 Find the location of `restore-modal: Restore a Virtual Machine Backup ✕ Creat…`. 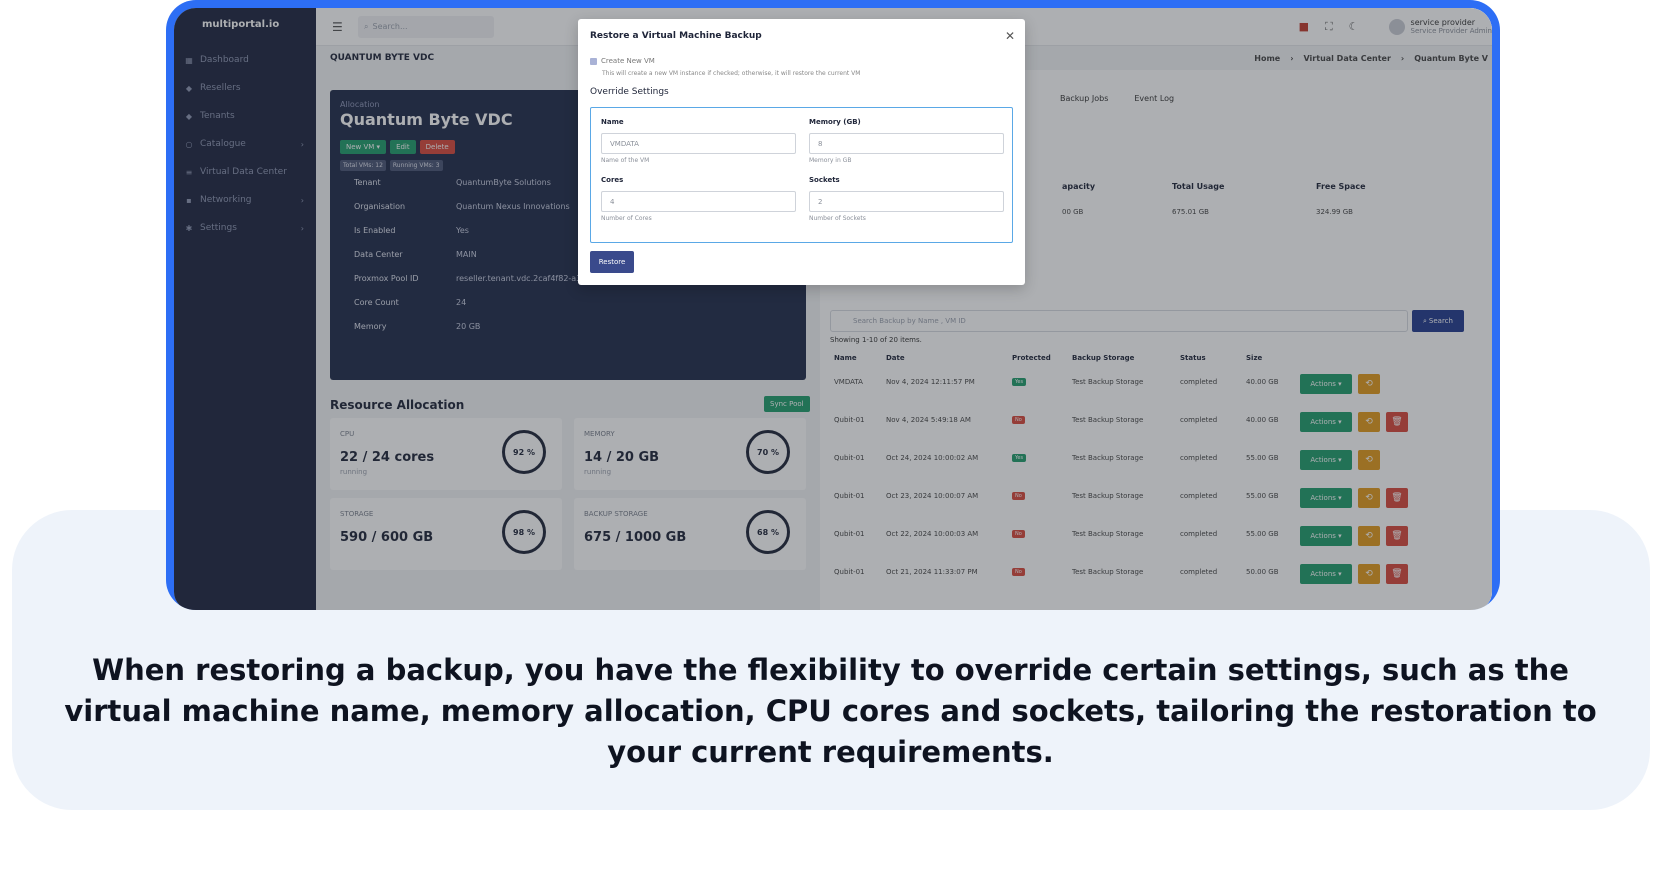

restore-modal: Restore a Virtual Machine Backup ✕ Creat… is located at coordinates (801, 152).